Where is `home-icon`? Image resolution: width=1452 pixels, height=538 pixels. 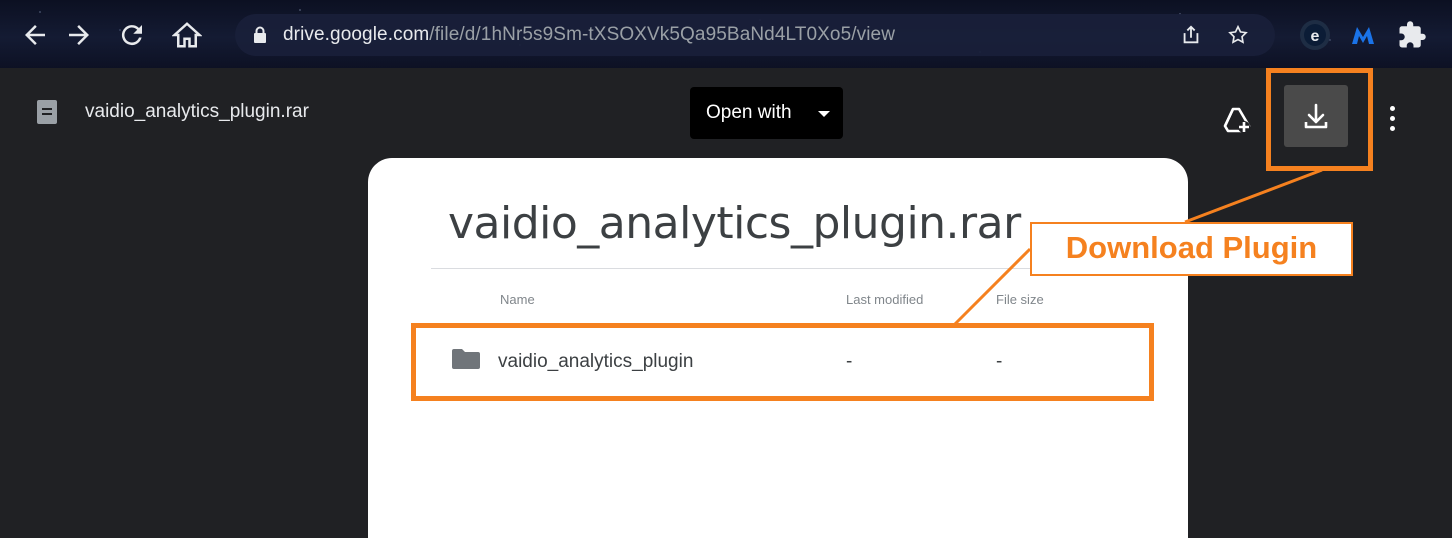 home-icon is located at coordinates (187, 35).